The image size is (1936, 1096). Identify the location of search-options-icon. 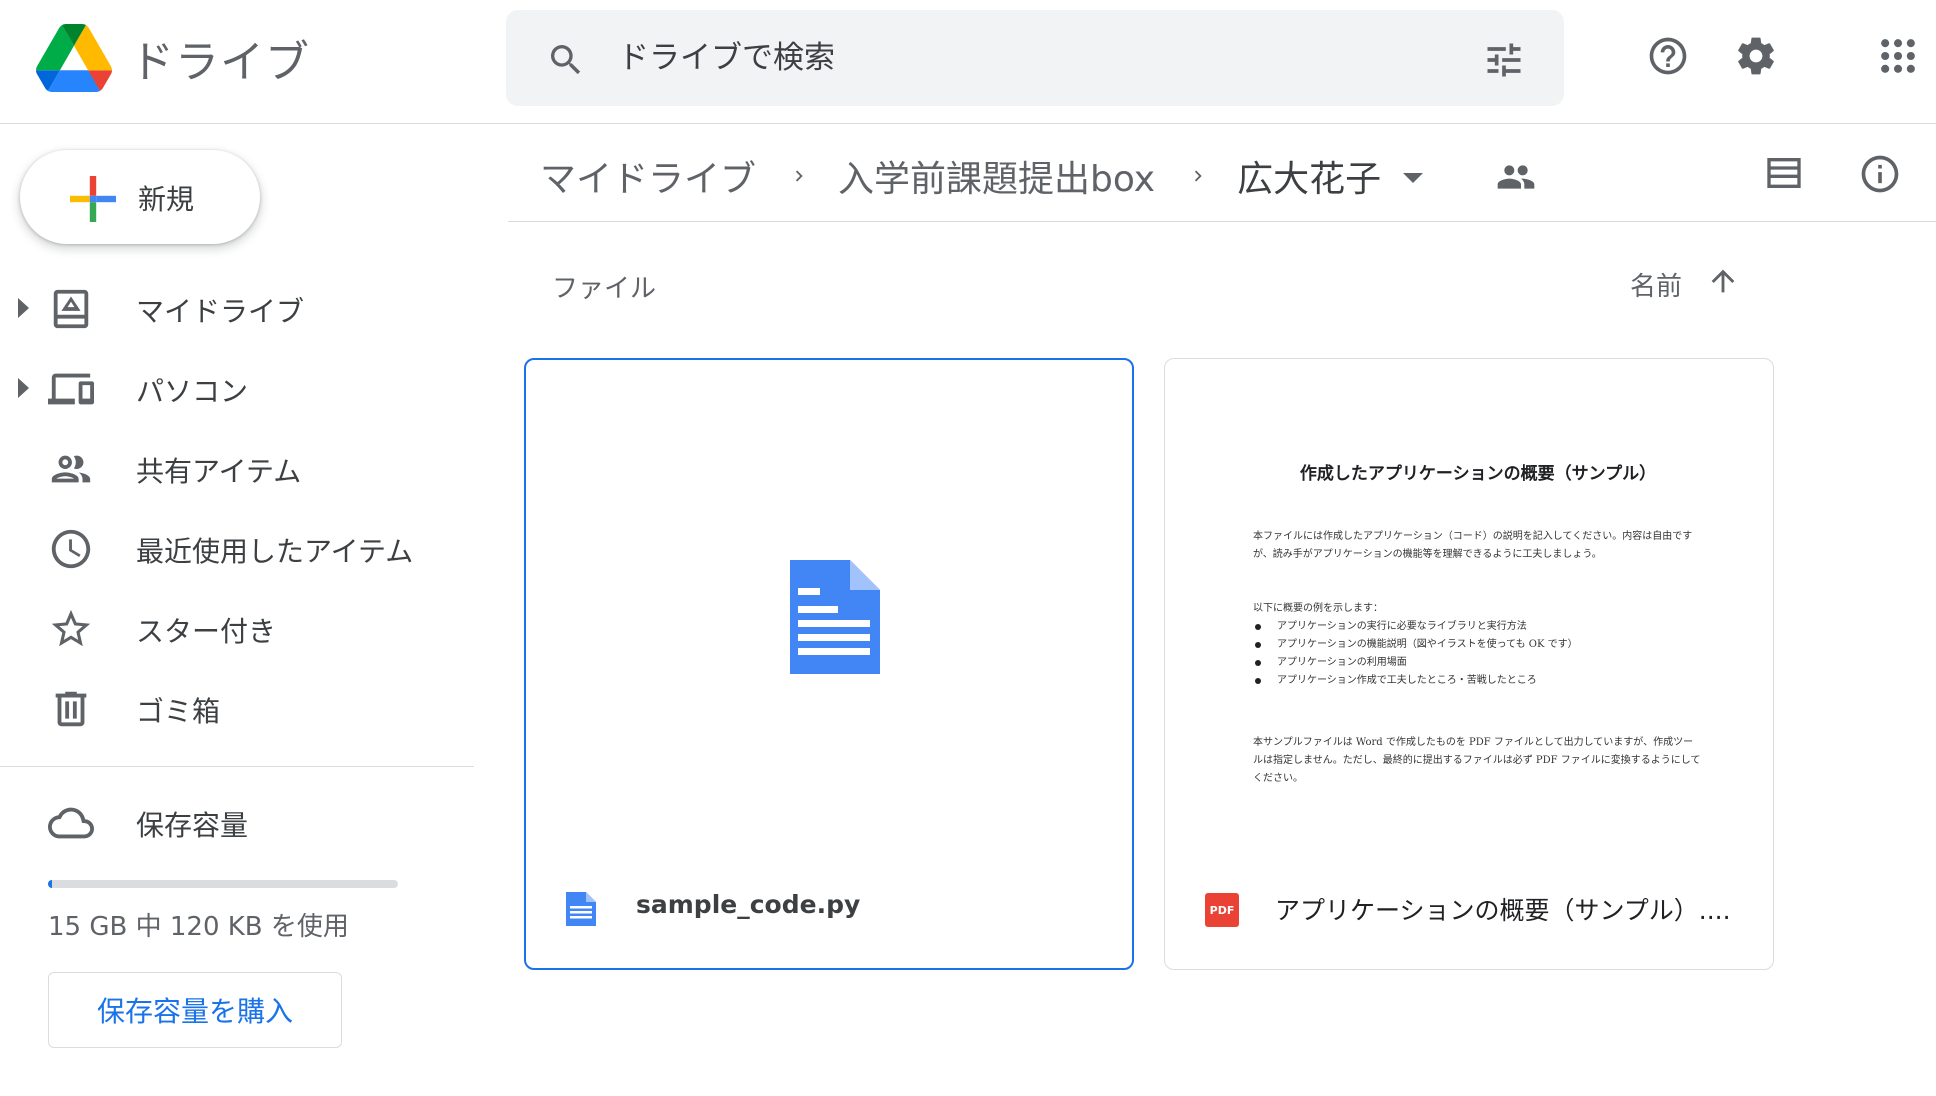
(1504, 60).